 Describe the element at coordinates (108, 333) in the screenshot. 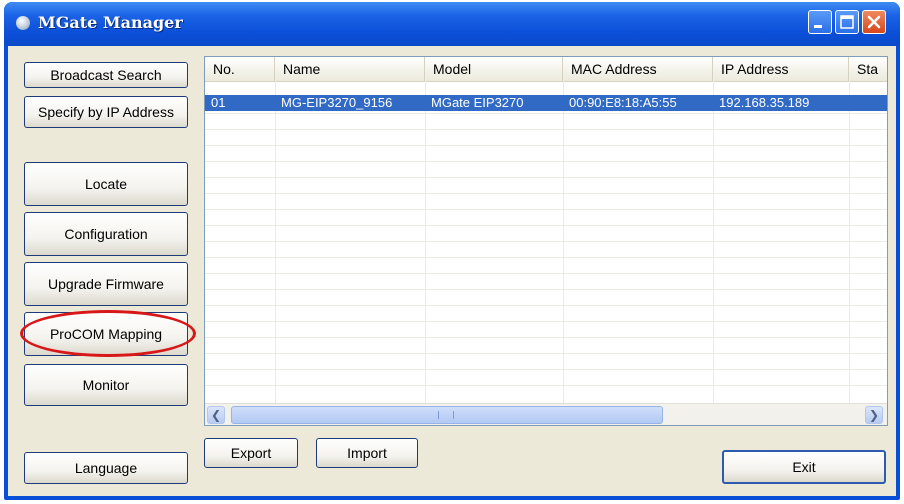

I see `procom-mapping-highlight` at that location.